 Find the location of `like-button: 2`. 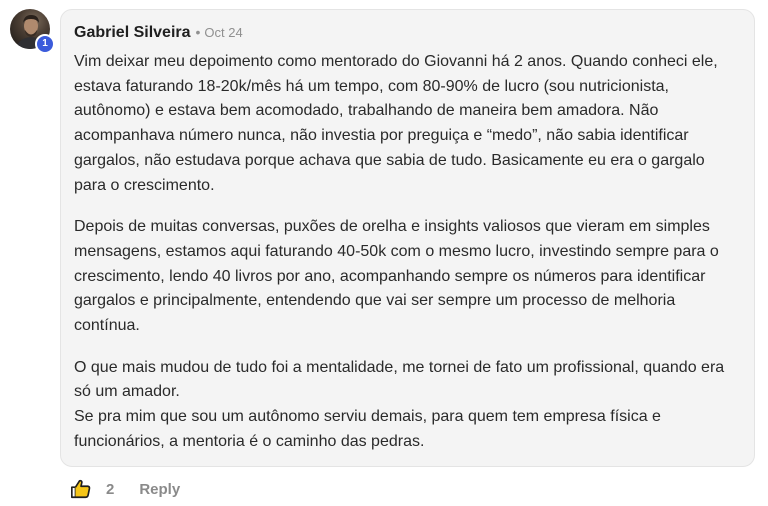

like-button: 2 is located at coordinates (92, 489).